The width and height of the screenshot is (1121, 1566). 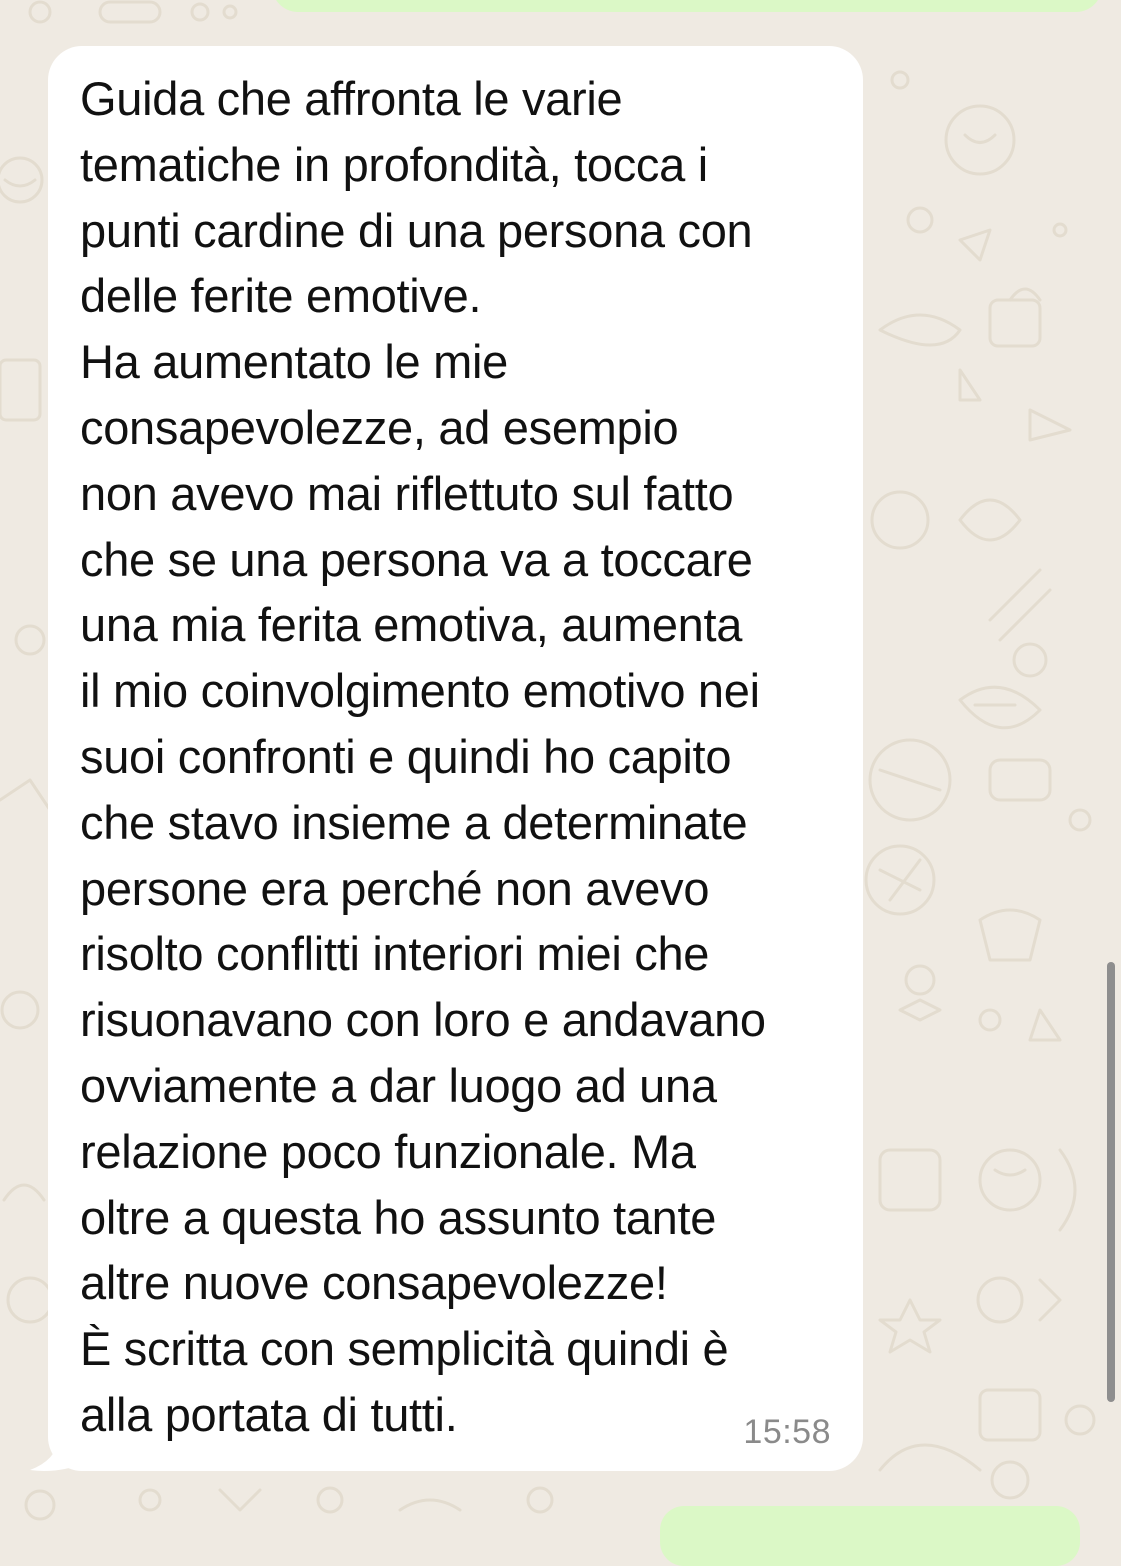 What do you see at coordinates (398, 1085) in the screenshot?
I see `message-line: ovviamente a dar luogo ad una` at bounding box center [398, 1085].